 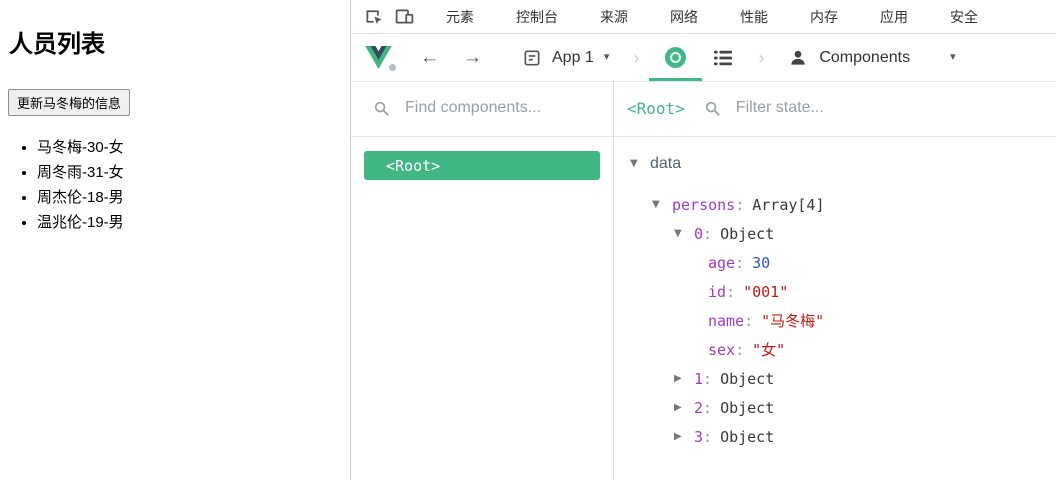 I want to click on components-search-row, so click(x=482, y=108).